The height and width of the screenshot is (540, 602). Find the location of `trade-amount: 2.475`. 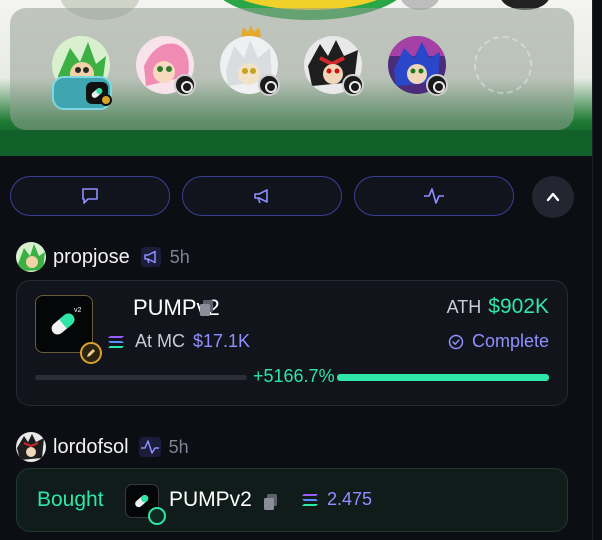

trade-amount: 2.475 is located at coordinates (336, 499).